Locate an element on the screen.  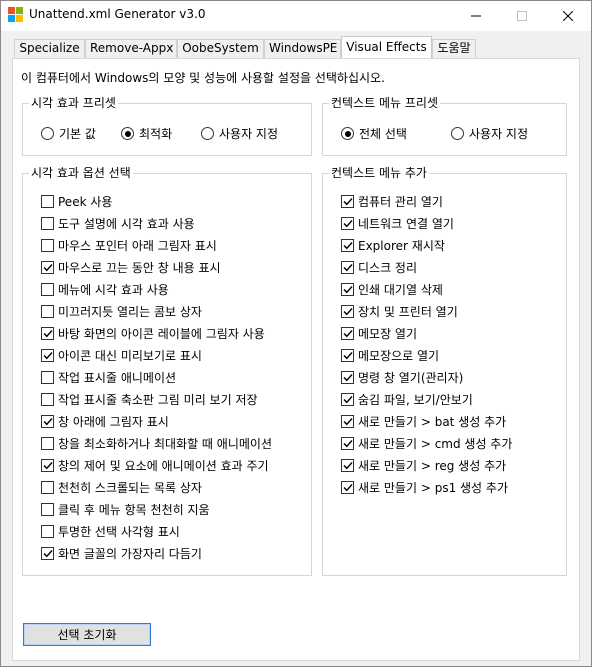
visual-option-checkbox-item: 클릭 후 메뉴 항목 천천히 지움 is located at coordinates (156, 509).